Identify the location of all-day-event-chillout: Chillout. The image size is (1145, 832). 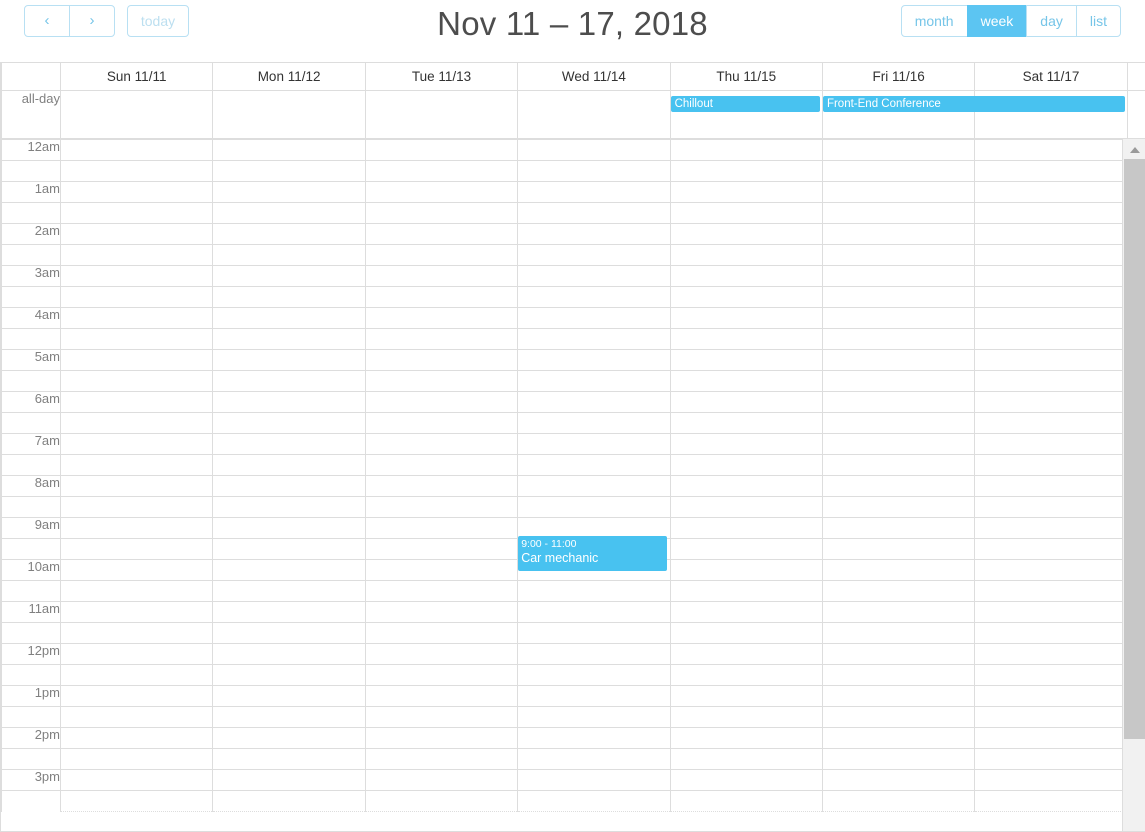
(745, 103).